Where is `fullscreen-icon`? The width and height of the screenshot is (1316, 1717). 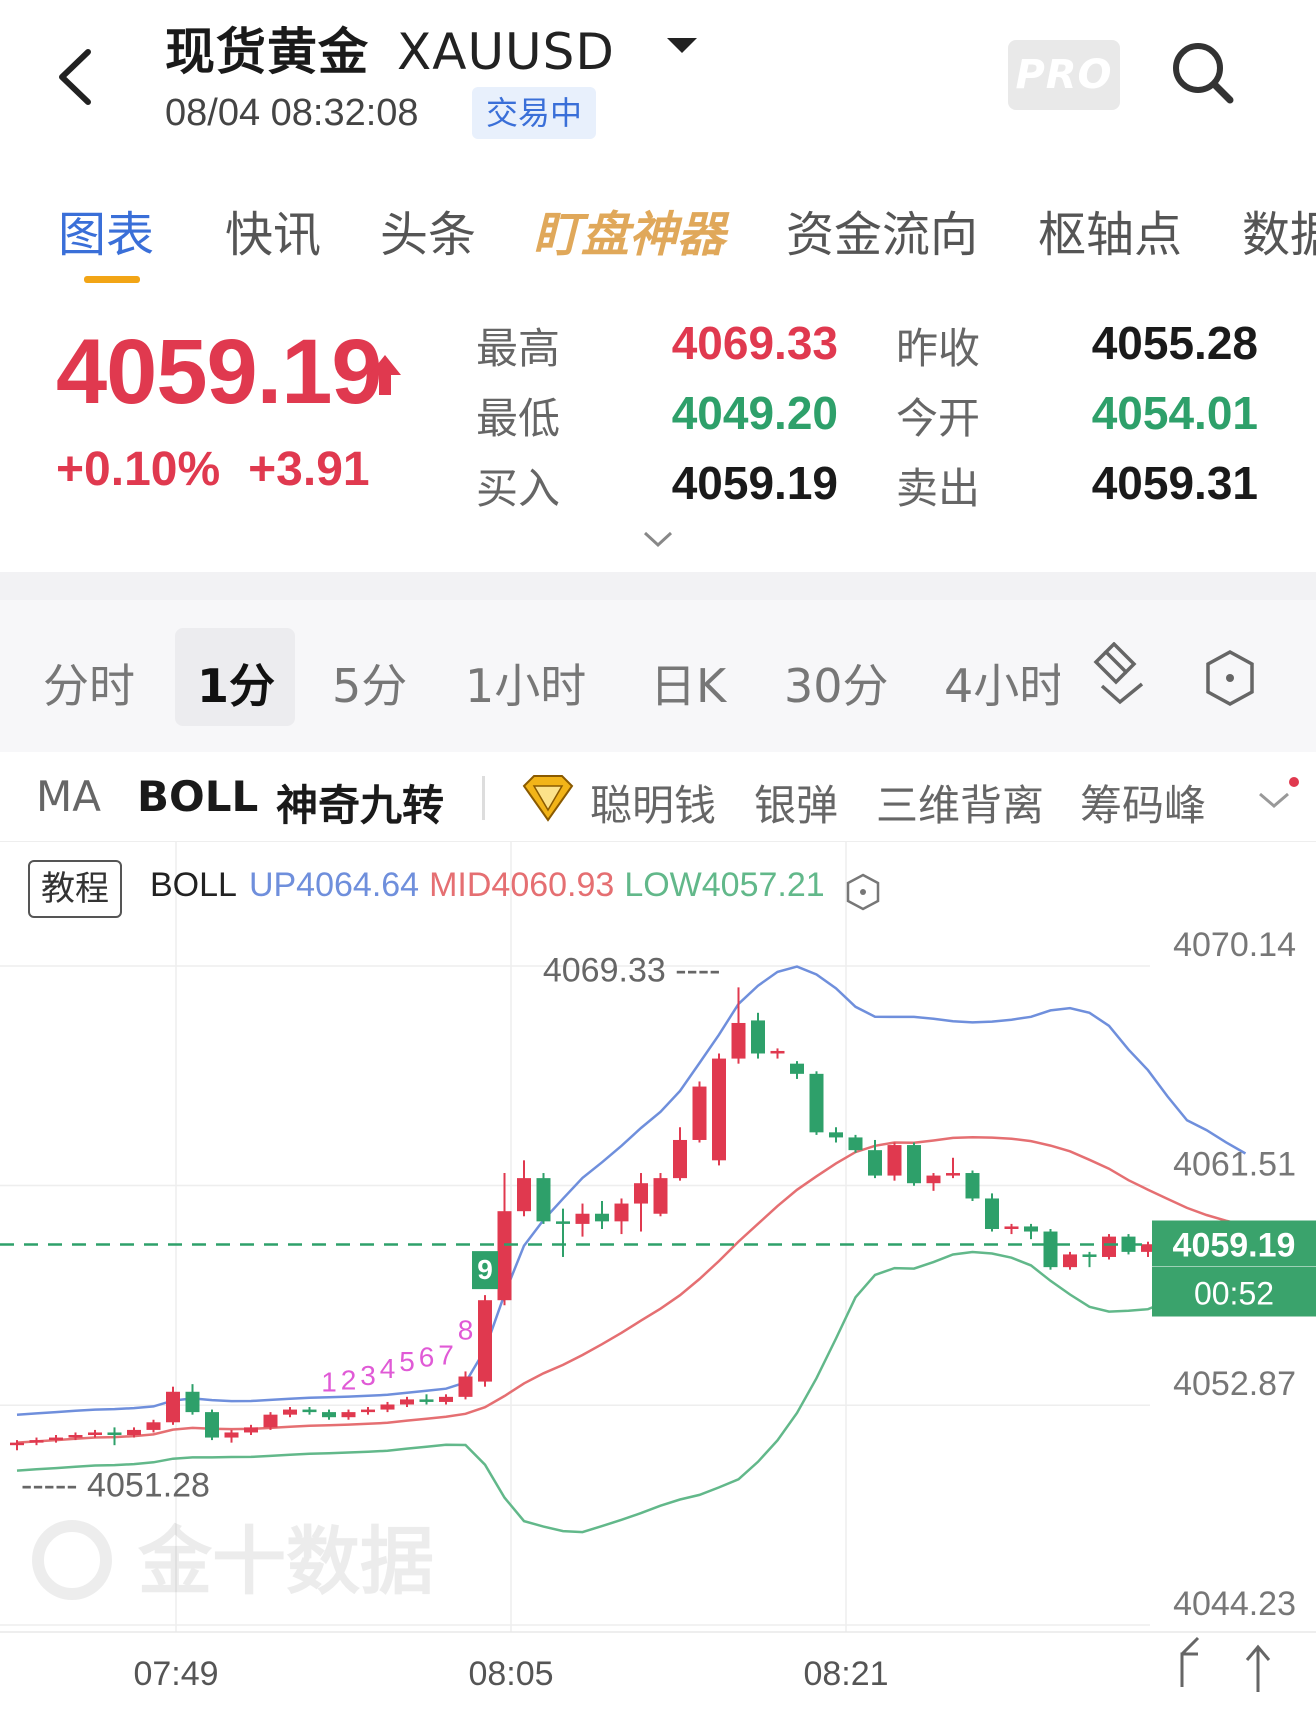 fullscreen-icon is located at coordinates (1190, 1661).